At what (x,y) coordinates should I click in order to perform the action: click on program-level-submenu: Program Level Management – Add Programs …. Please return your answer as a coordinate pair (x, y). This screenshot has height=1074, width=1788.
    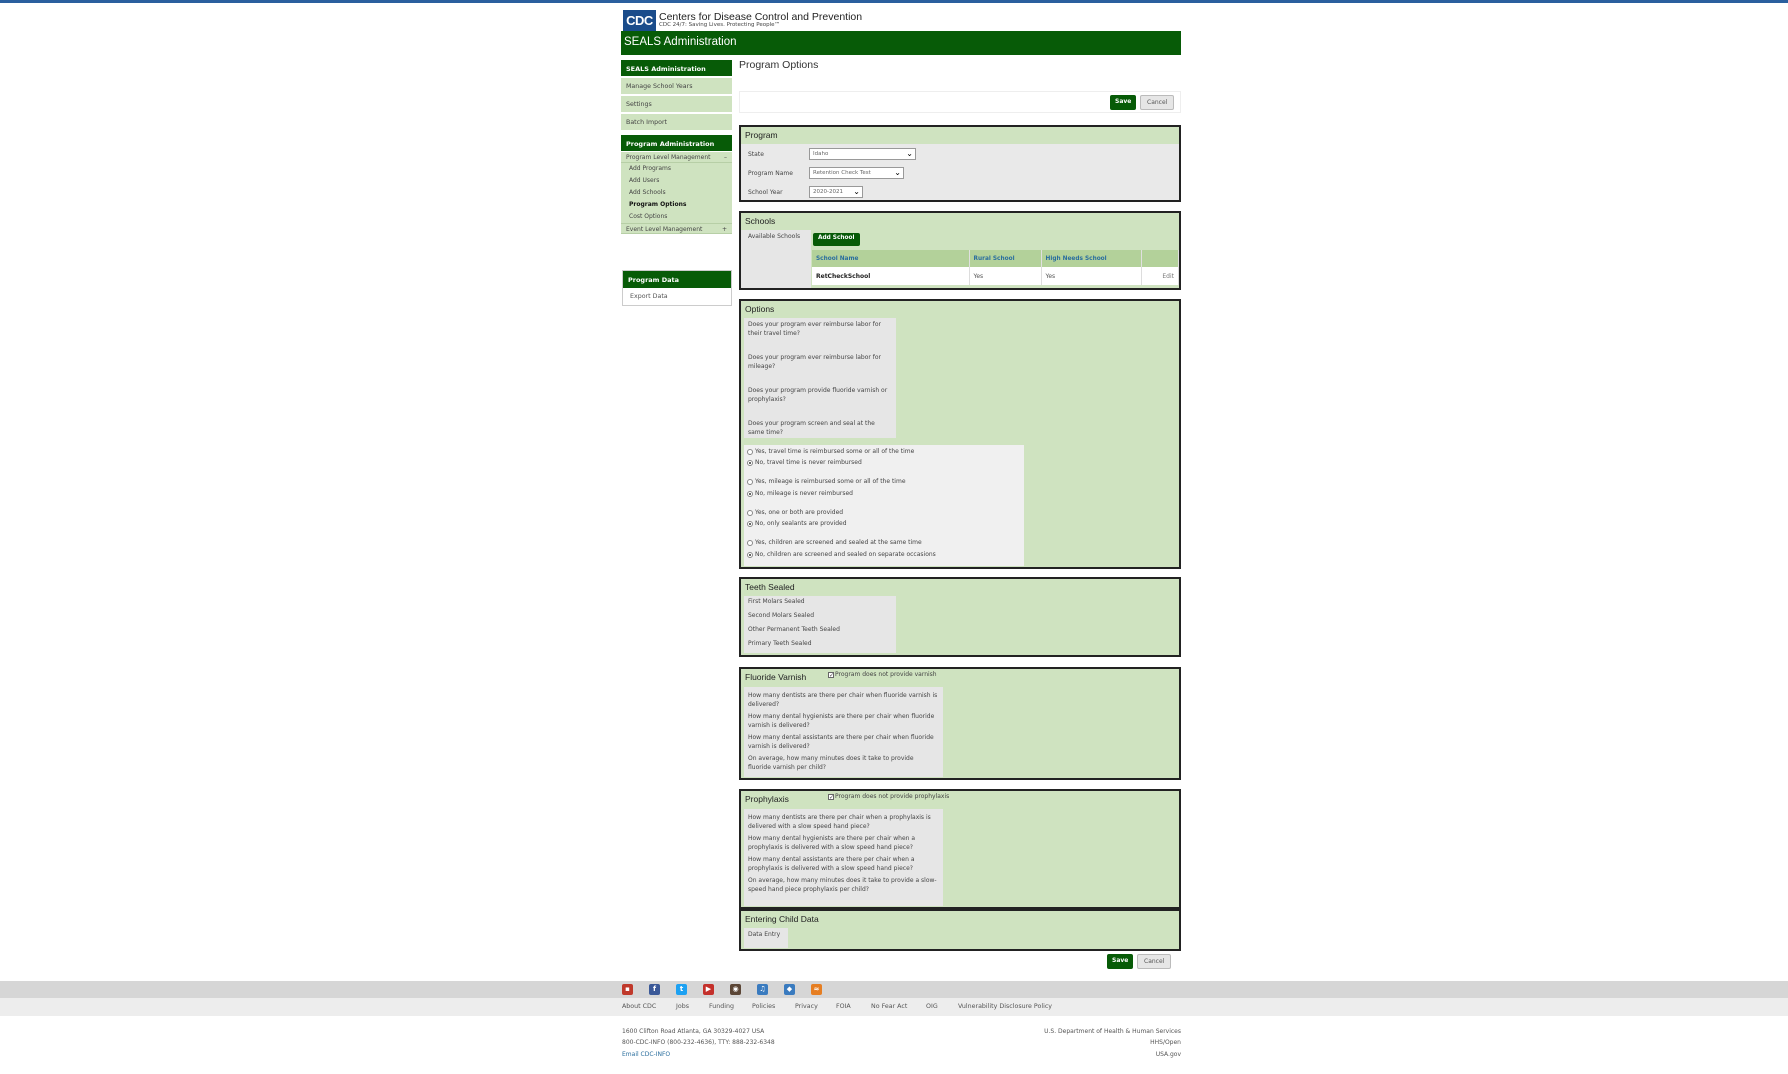
    Looking at the image, I should click on (676, 193).